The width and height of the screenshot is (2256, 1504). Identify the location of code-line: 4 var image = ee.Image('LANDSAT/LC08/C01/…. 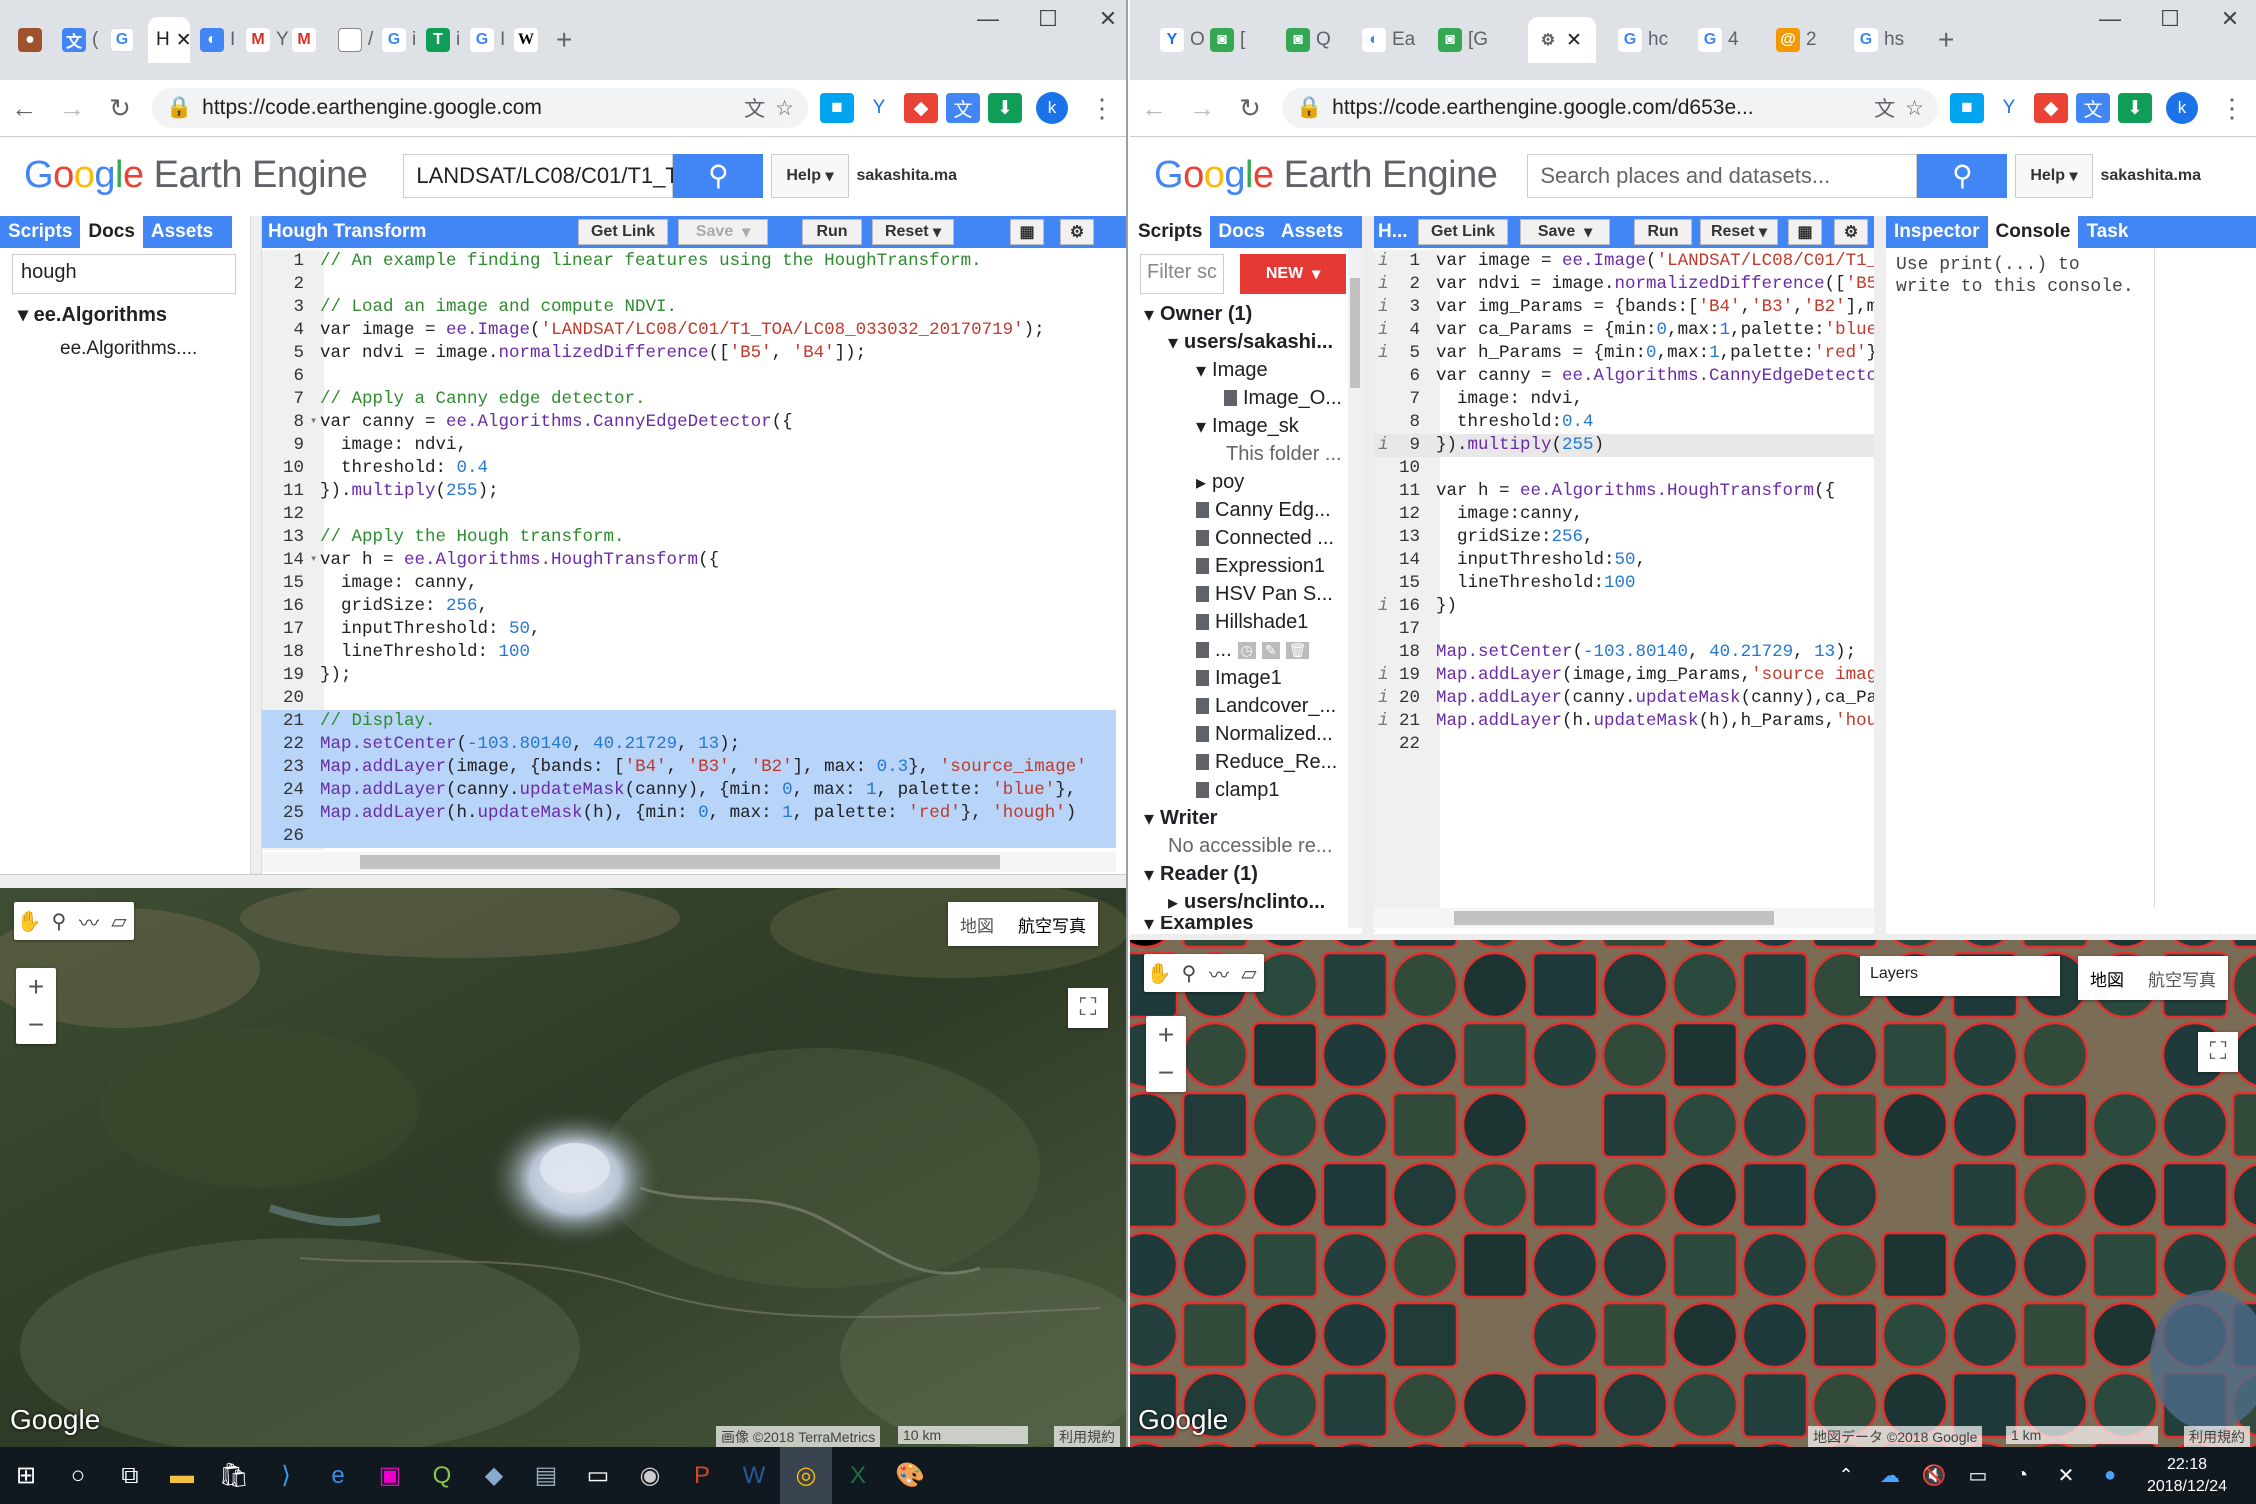
(689, 330).